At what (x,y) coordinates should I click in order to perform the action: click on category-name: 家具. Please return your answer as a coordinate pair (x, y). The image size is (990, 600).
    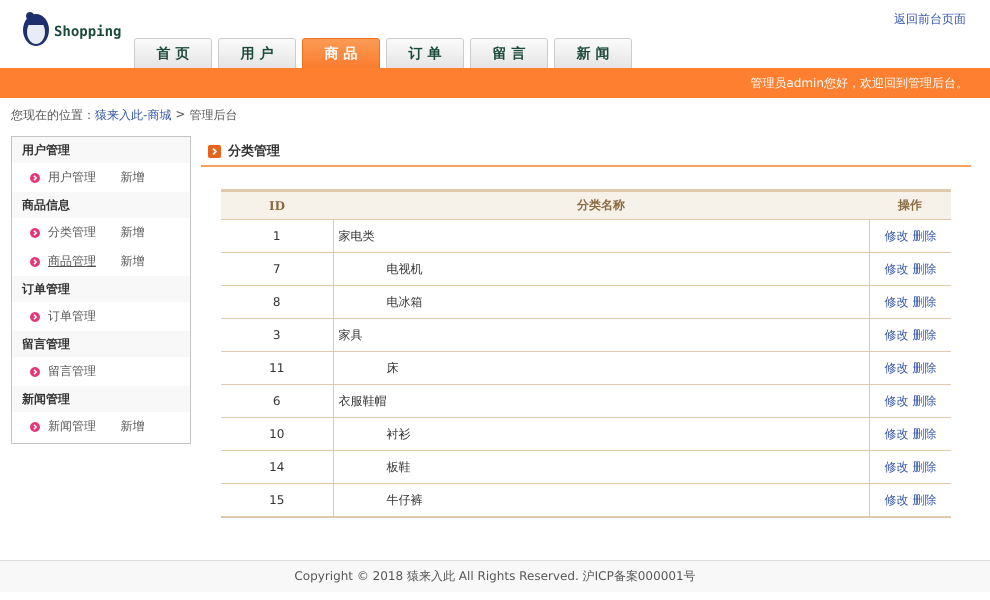
    Looking at the image, I should click on (350, 335).